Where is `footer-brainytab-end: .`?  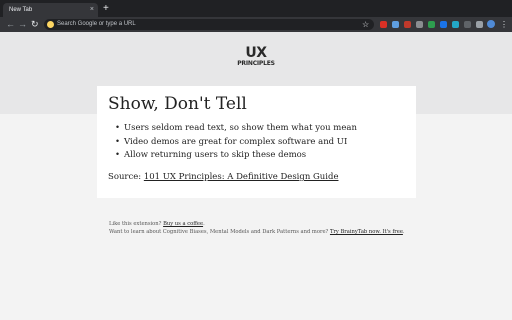
footer-brainytab-end: . is located at coordinates (403, 232).